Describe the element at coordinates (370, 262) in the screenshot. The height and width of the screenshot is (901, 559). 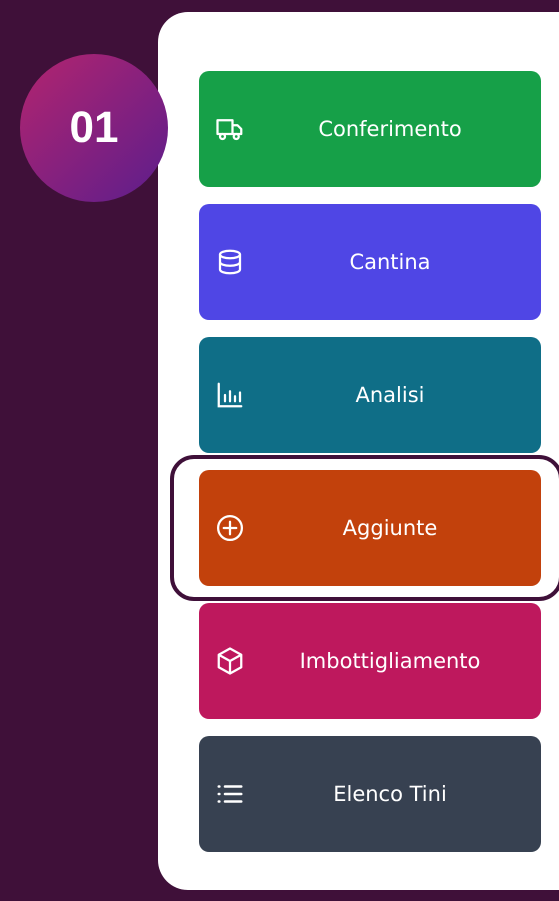
I see `menu-button: Cantina` at that location.